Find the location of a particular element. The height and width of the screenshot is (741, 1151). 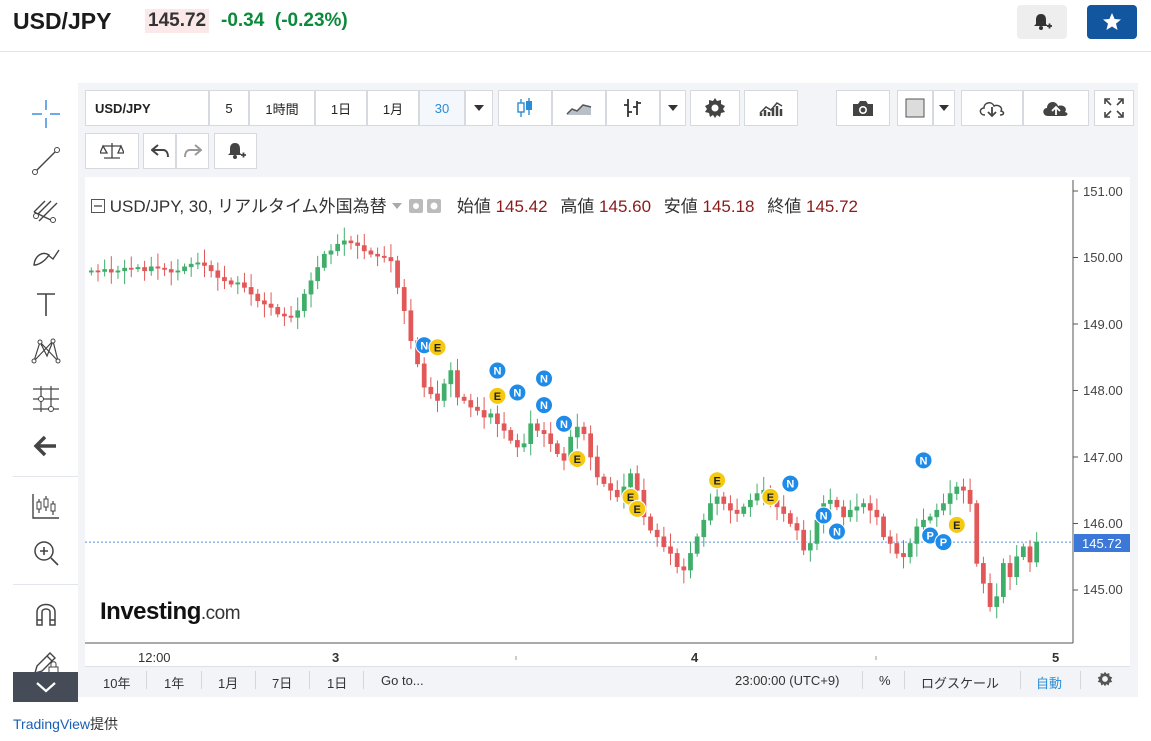

range-7d: 7日 is located at coordinates (282, 682).